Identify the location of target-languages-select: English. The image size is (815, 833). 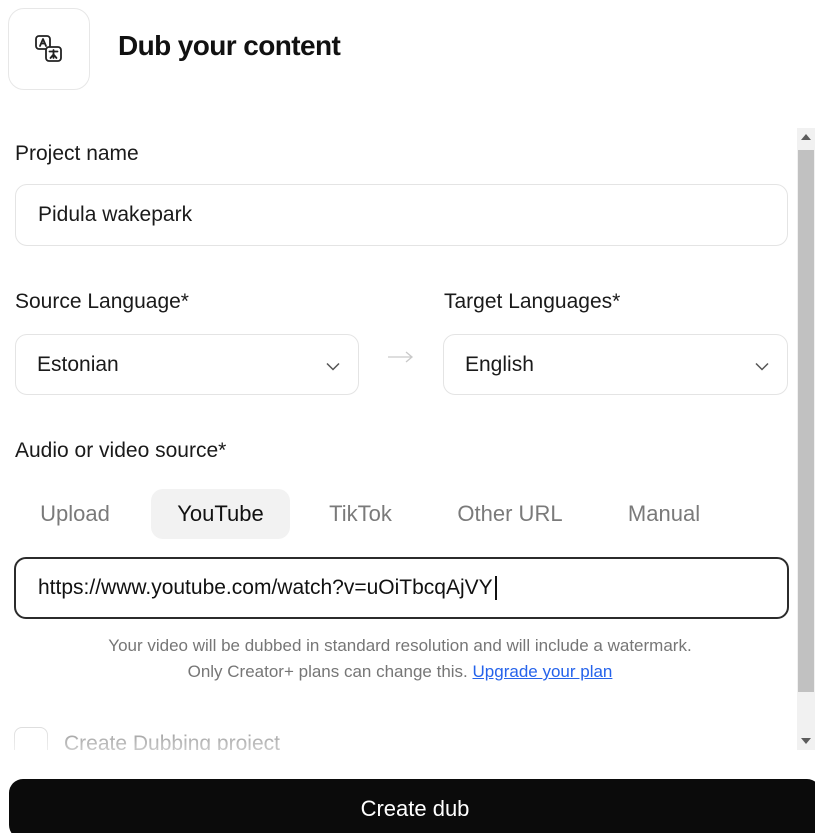
(615, 364).